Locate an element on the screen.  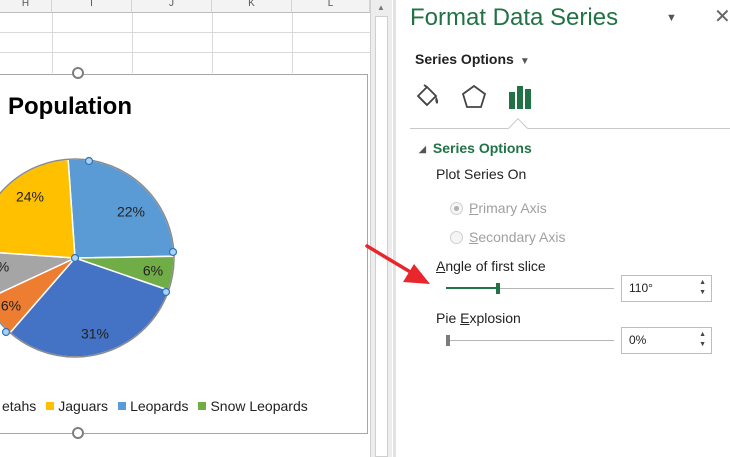
legend-label: Jaguars is located at coordinates (83, 406).